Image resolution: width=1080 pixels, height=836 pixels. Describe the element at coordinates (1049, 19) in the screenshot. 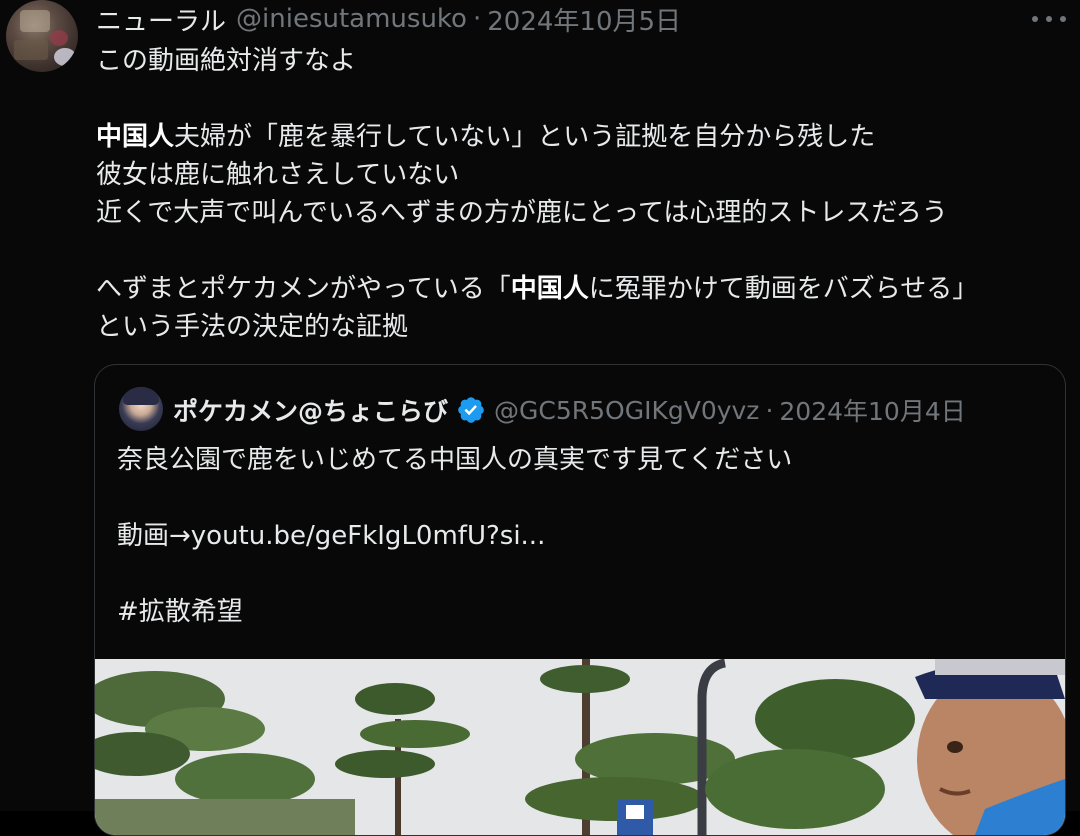

I see `more-horizontal-icon` at that location.